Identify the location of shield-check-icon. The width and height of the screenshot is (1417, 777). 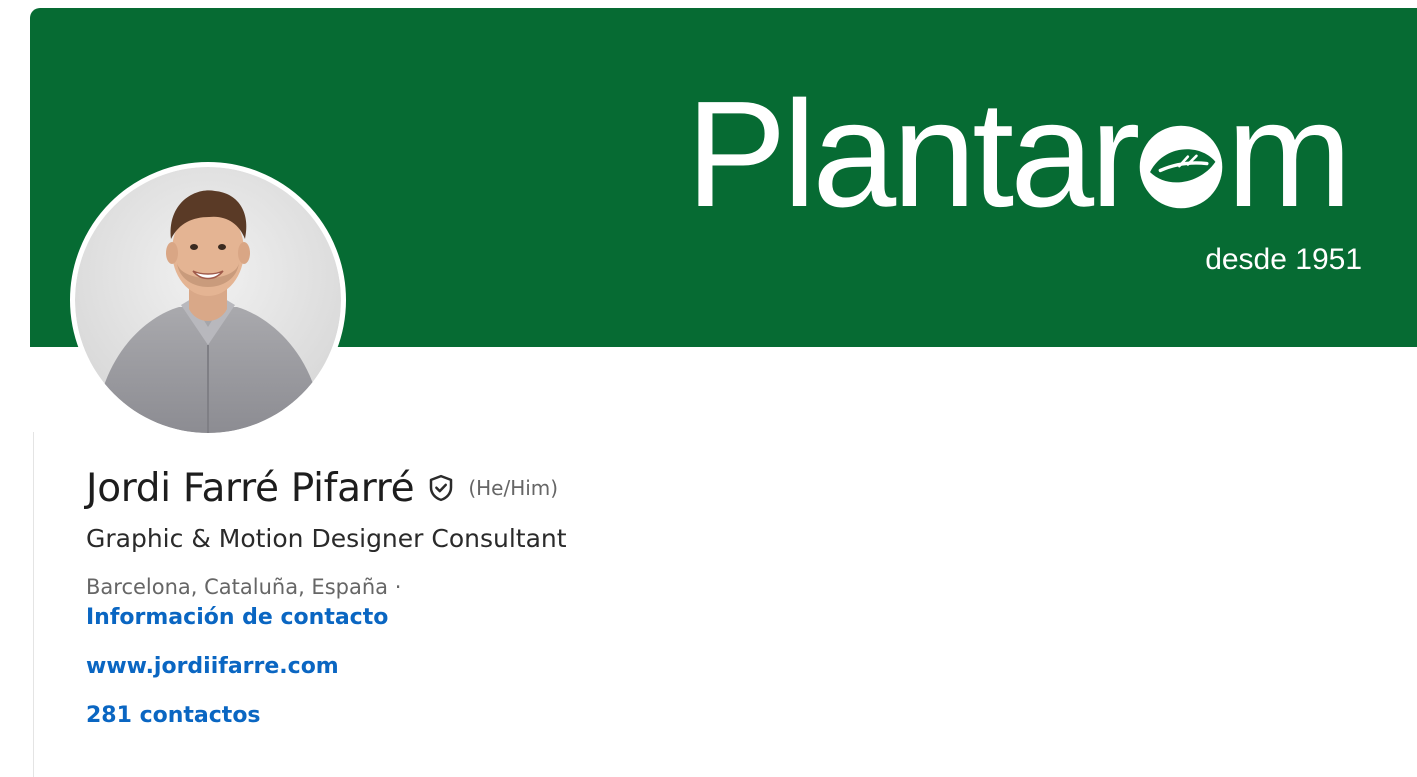
(441, 488).